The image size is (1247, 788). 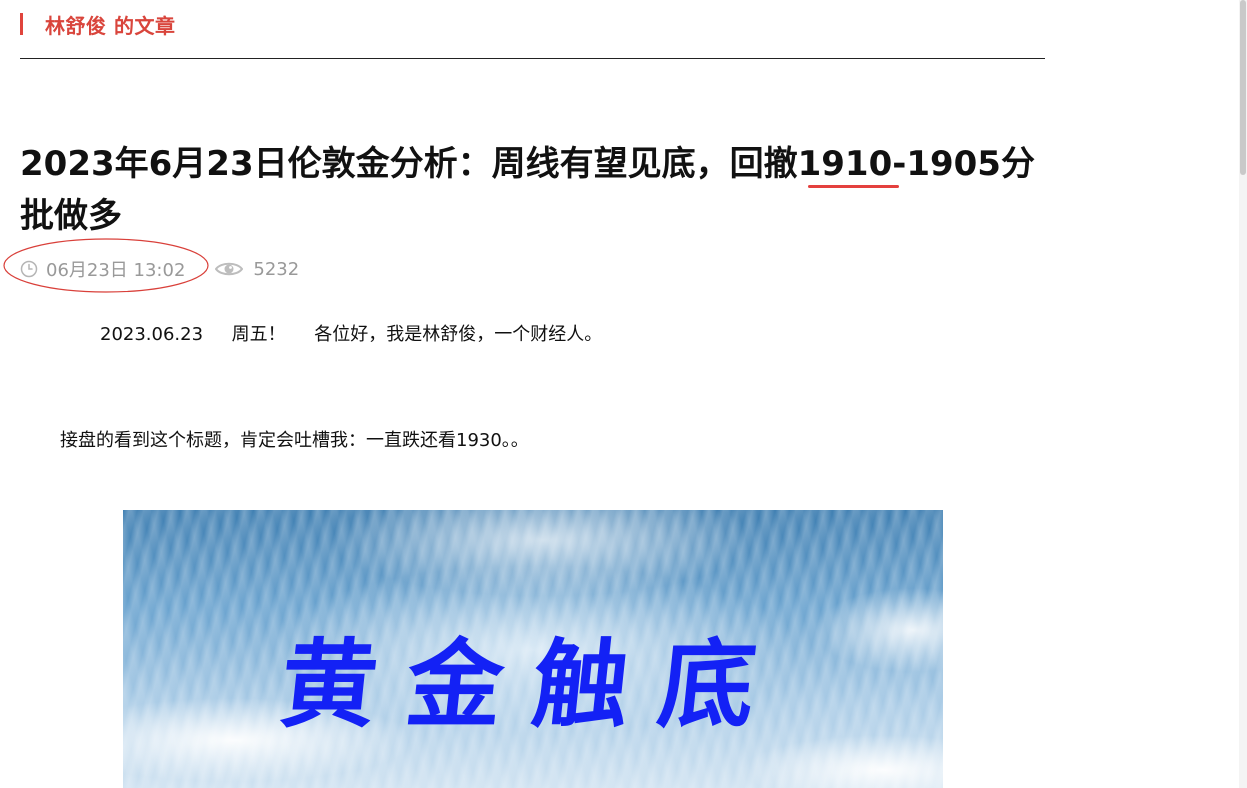 I want to click on hero-image-caption: 黄金触底, so click(x=533, y=684).